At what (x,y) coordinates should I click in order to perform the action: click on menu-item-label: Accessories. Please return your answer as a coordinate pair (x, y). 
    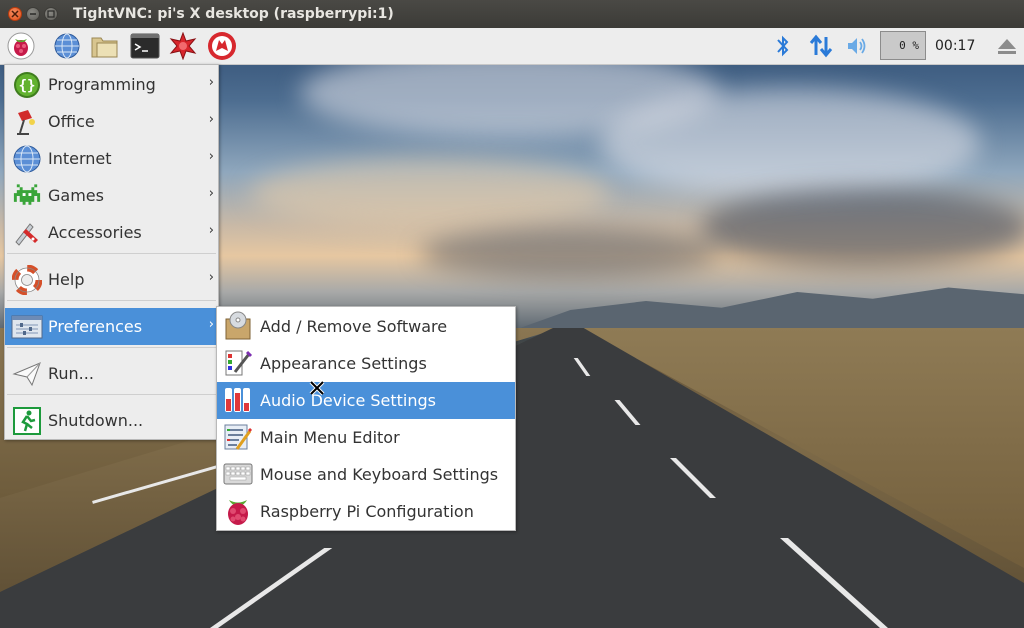
    Looking at the image, I should click on (95, 232).